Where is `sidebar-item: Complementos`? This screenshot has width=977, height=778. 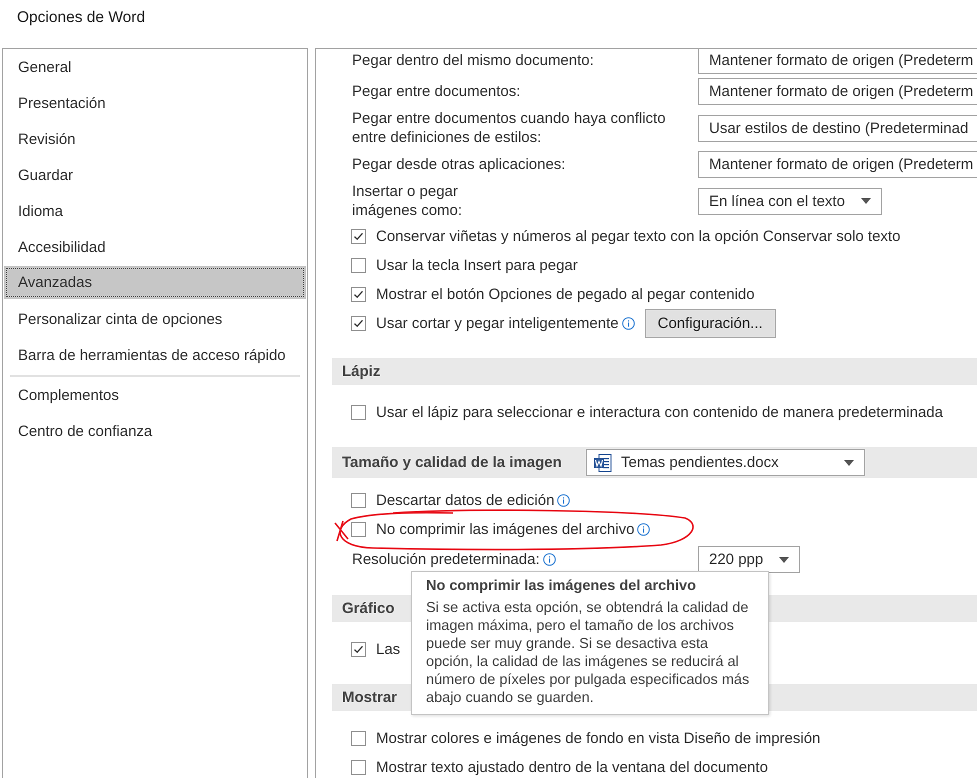 sidebar-item: Complementos is located at coordinates (155, 396).